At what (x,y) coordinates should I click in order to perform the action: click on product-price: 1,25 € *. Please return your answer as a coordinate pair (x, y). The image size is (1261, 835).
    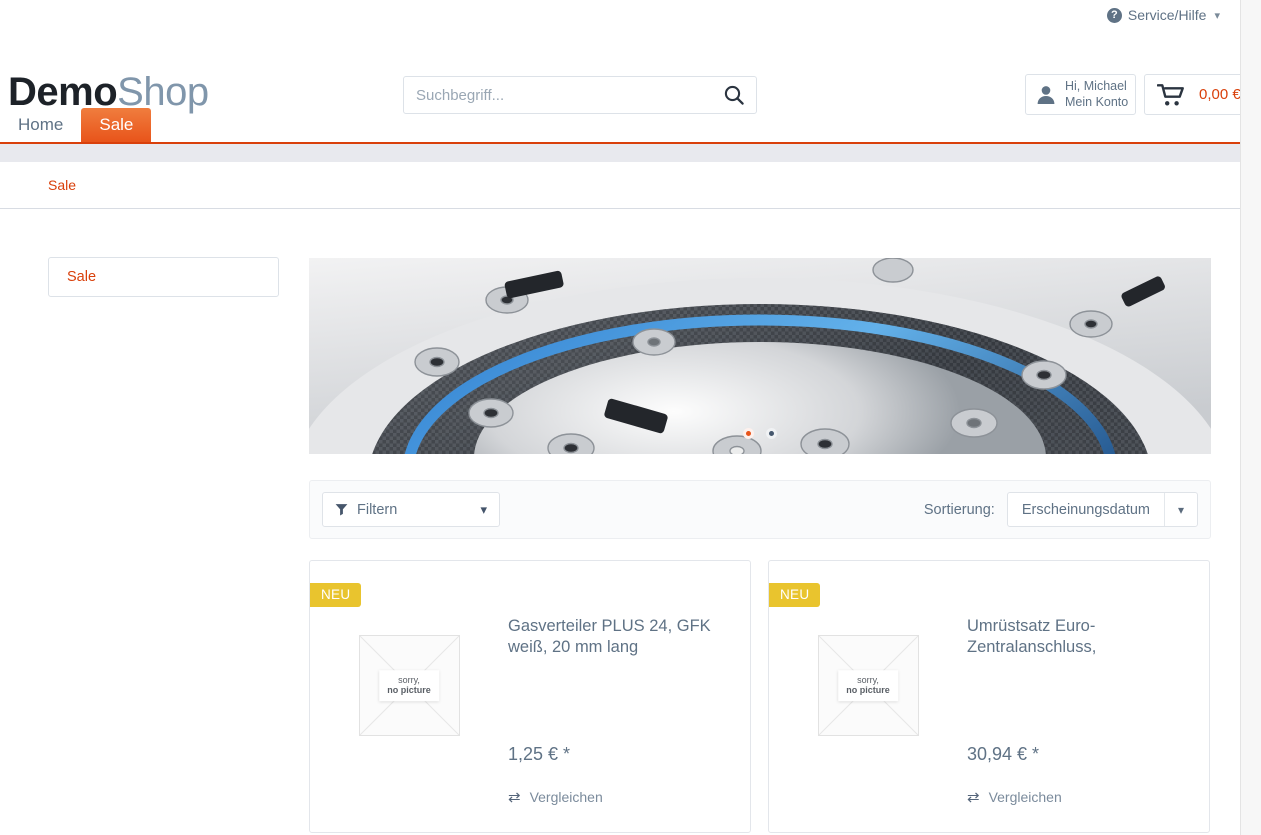
    Looking at the image, I should click on (539, 754).